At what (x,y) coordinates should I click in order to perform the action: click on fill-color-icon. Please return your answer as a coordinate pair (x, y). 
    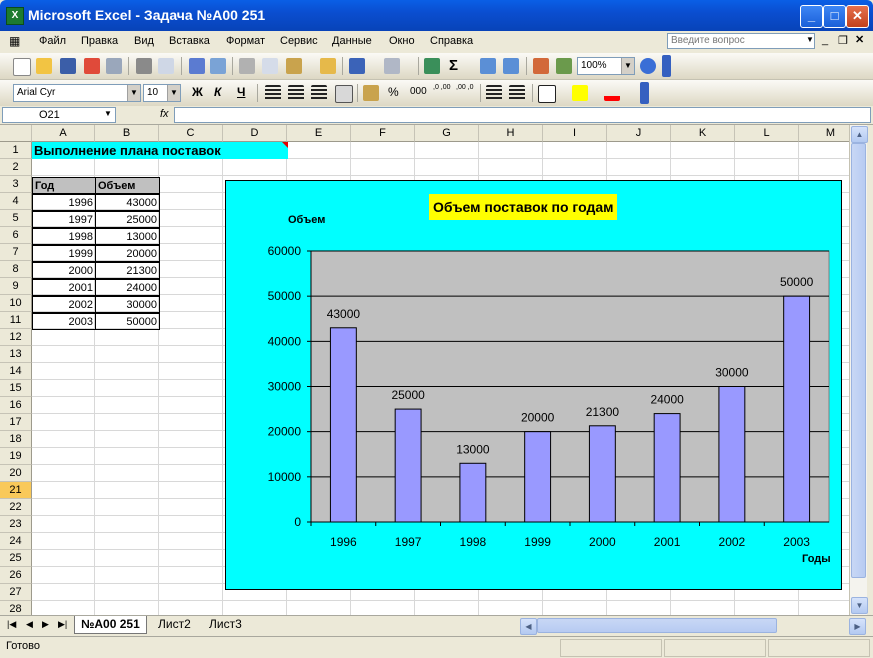
    Looking at the image, I should click on (580, 93).